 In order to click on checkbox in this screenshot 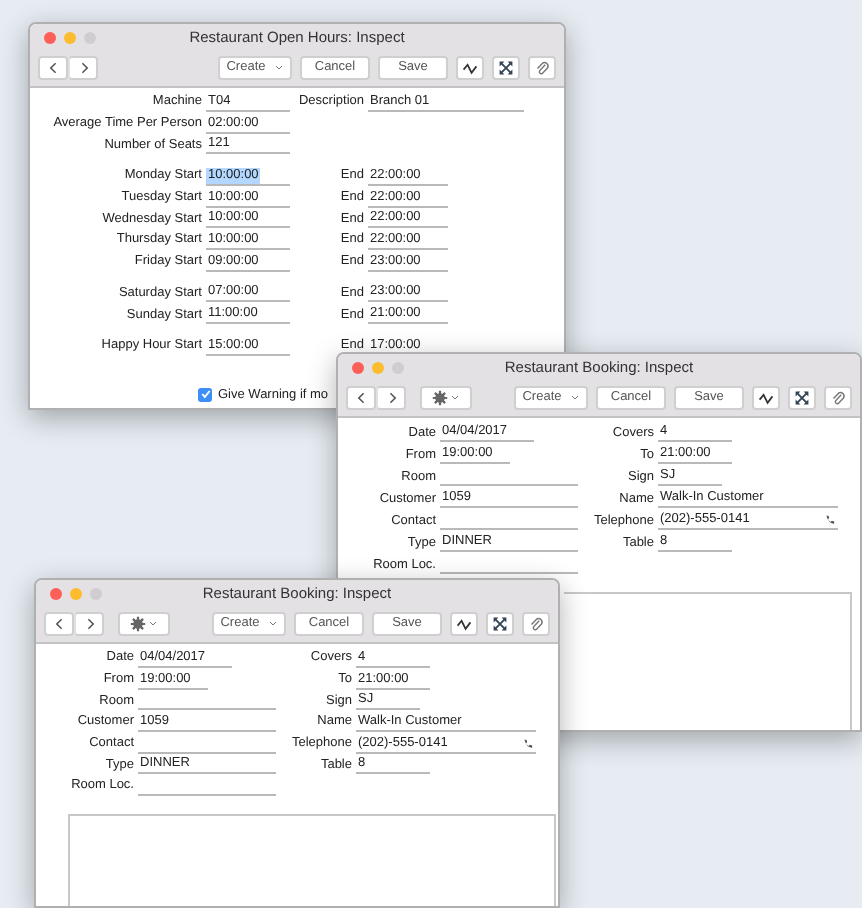, I will do `click(205, 394)`.